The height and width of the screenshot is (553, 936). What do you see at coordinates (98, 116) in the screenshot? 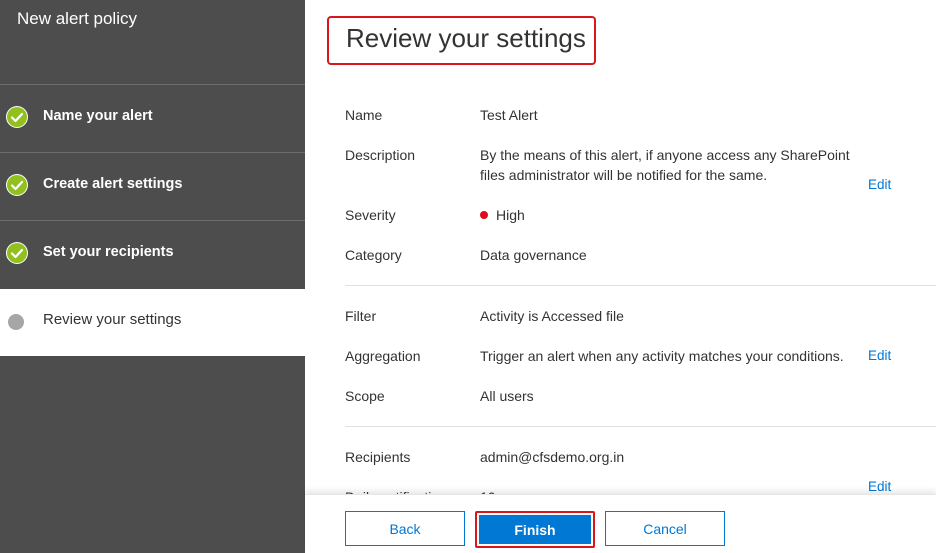
I see `step-label: Name your alert` at bounding box center [98, 116].